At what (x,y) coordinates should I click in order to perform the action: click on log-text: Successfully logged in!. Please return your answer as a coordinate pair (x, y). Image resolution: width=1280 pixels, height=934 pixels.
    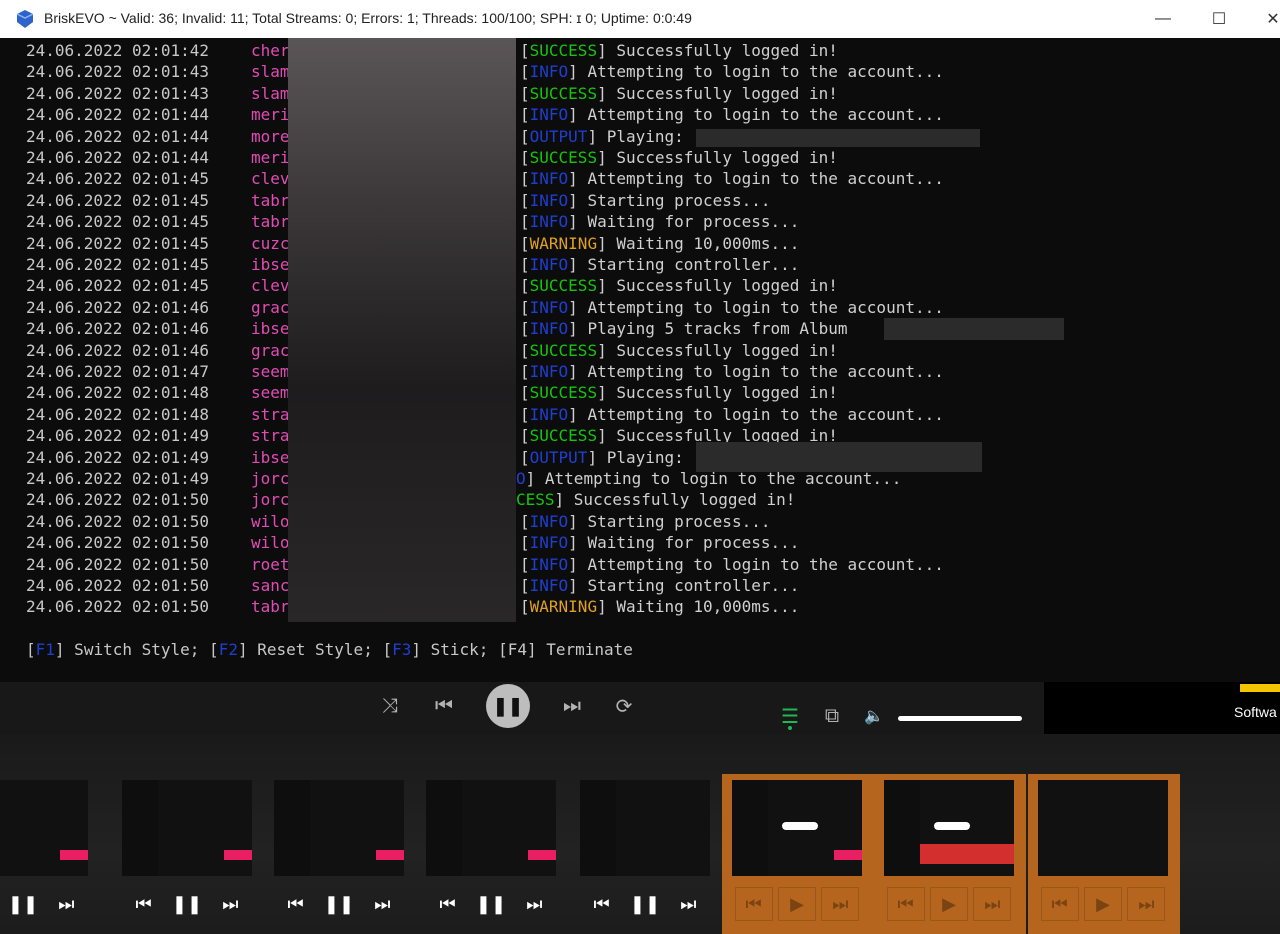
    Looking at the image, I should click on (722, 157).